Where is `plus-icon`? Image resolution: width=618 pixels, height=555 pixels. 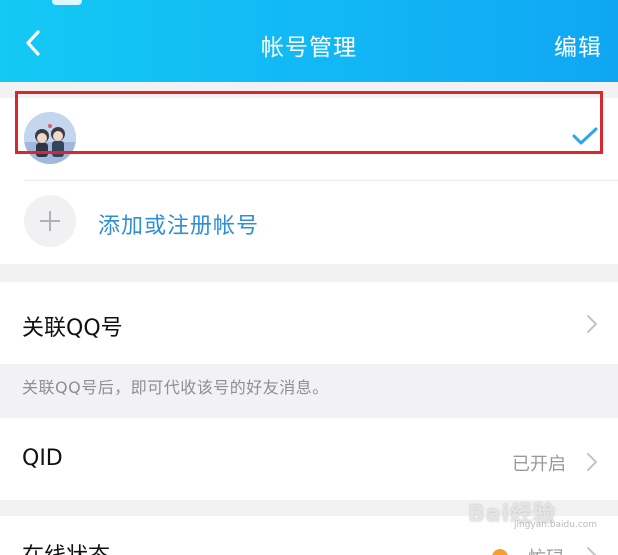
plus-icon is located at coordinates (50, 221).